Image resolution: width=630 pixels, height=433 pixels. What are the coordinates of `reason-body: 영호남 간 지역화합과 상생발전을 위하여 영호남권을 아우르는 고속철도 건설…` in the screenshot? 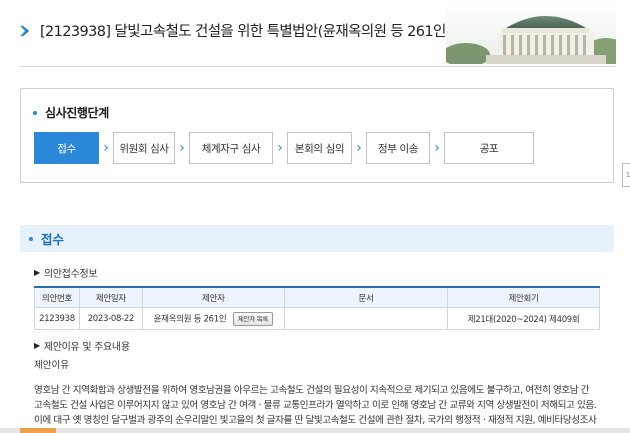 It's located at (323, 405).